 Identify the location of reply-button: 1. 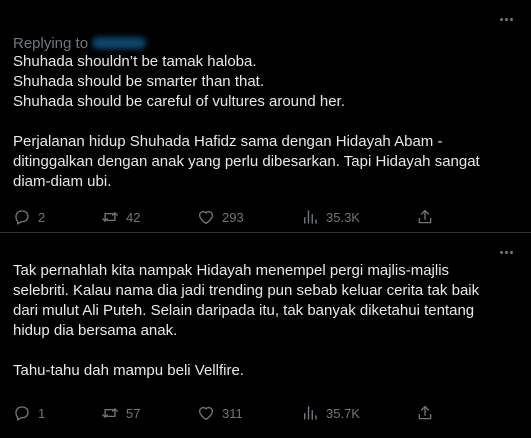
(29, 413).